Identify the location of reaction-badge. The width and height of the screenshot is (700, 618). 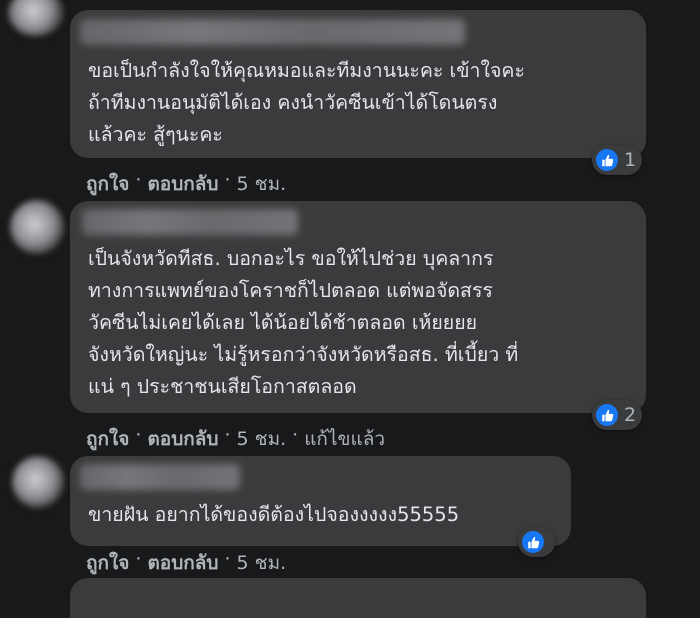
(536, 542).